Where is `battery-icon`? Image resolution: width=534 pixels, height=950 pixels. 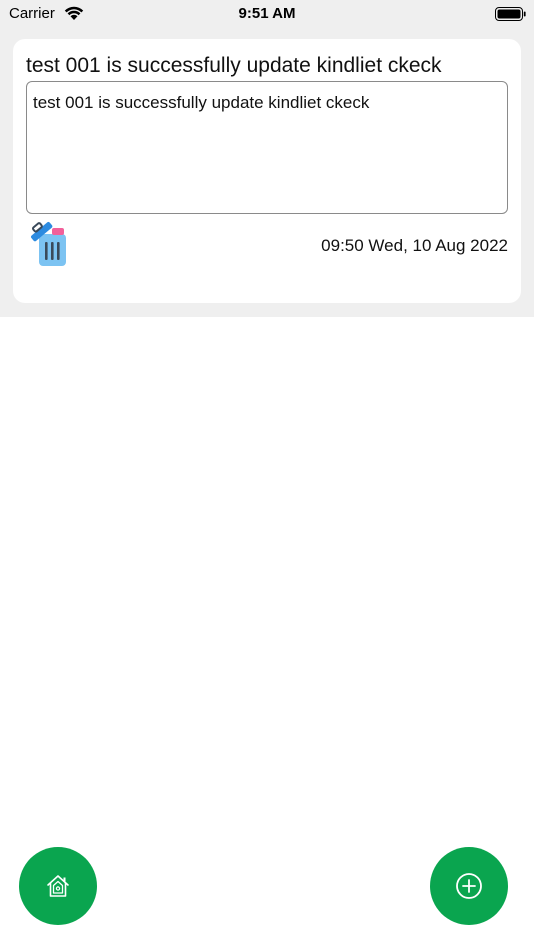
battery-icon is located at coordinates (510, 14).